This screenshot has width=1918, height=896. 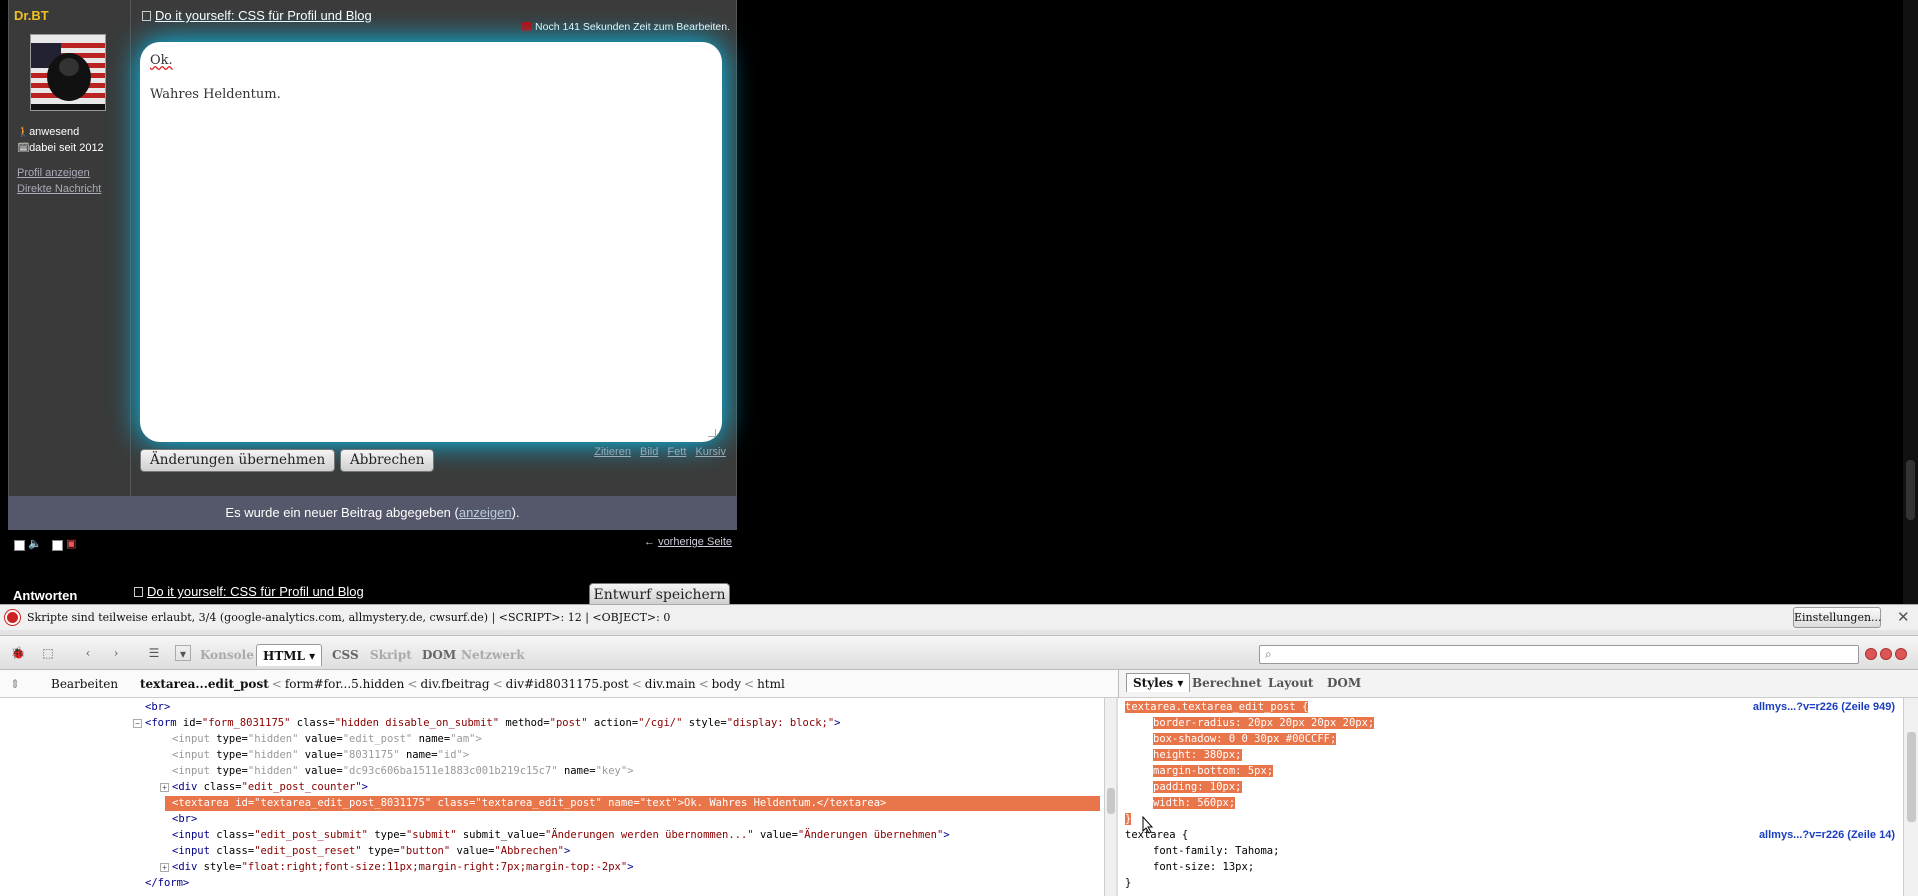 I want to click on tab-side-dom: DOM, so click(x=1344, y=683).